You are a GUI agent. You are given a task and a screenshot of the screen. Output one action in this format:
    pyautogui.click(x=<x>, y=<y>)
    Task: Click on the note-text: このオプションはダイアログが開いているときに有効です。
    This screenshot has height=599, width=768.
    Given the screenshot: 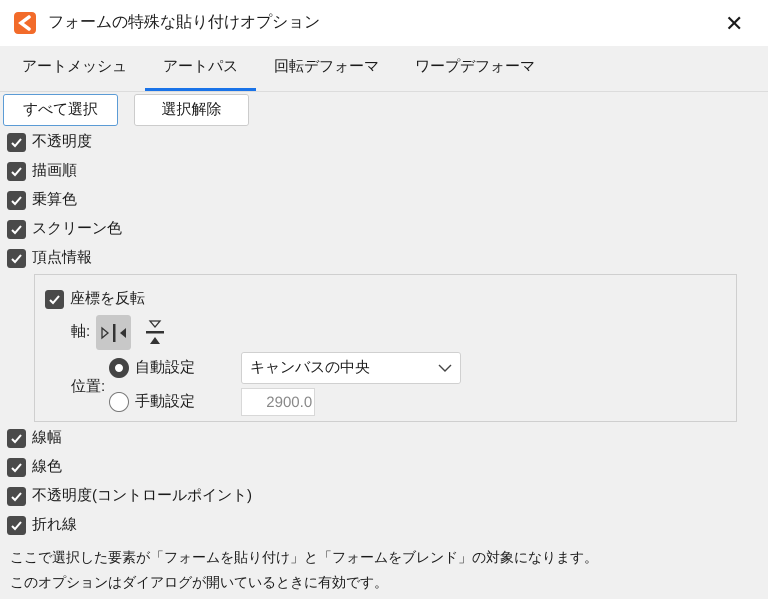 What is the action you would take?
    pyautogui.click(x=199, y=582)
    